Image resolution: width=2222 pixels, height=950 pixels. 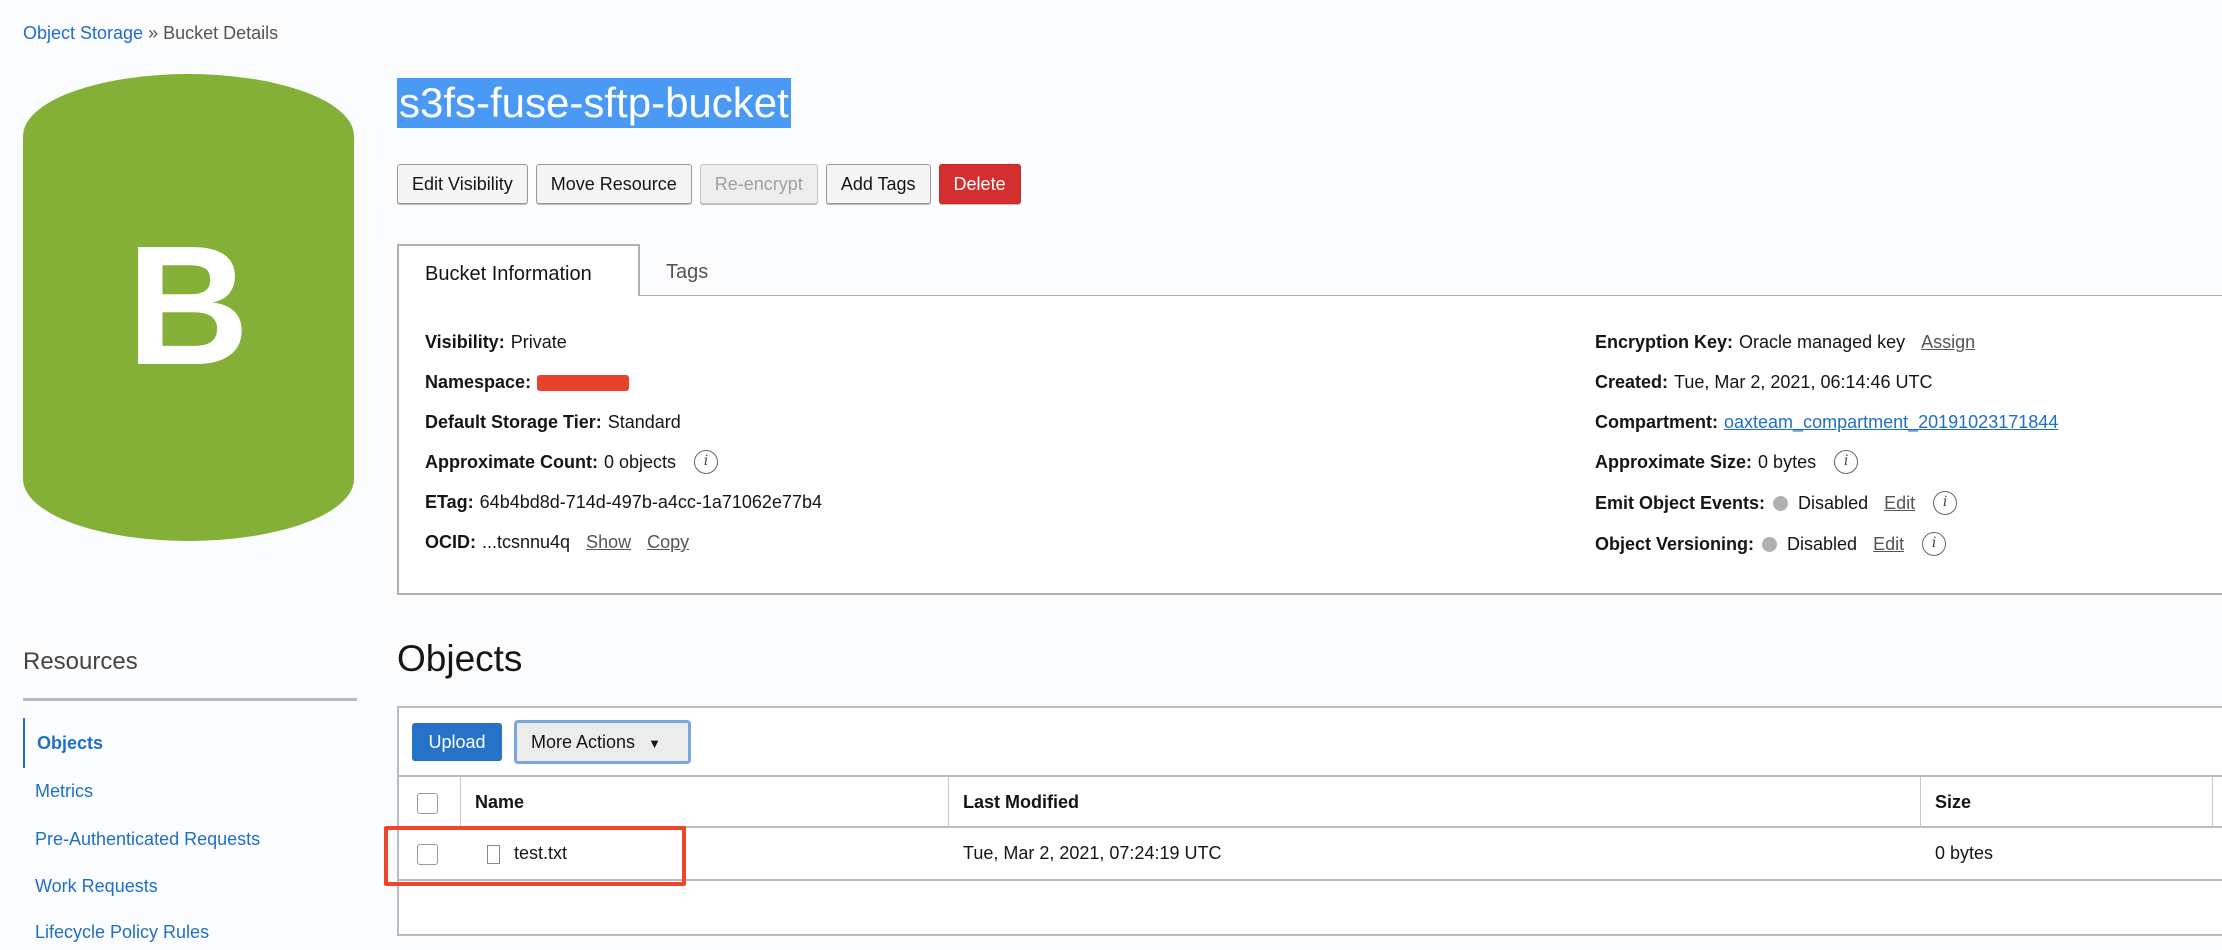 What do you see at coordinates (457, 742) in the screenshot?
I see `upload-button: Upload` at bounding box center [457, 742].